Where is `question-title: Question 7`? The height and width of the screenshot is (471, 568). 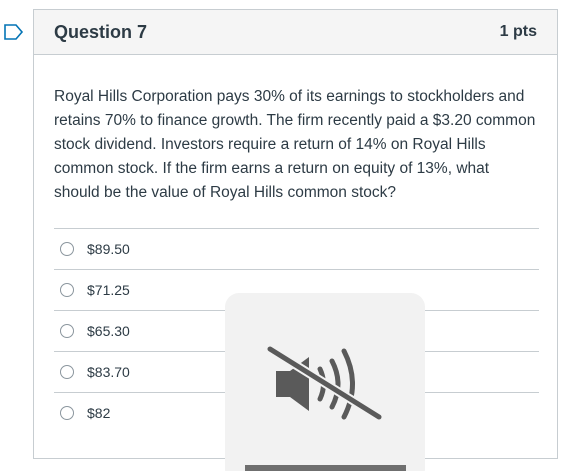
question-title: Question 7 is located at coordinates (101, 31).